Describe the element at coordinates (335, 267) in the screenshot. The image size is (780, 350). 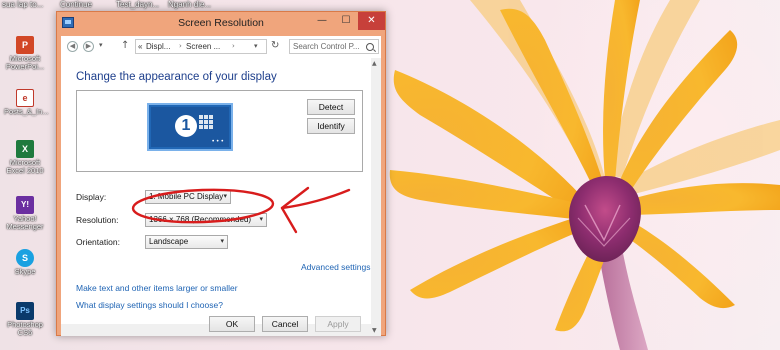
I see `advanced-settings-link: Advanced settings` at that location.